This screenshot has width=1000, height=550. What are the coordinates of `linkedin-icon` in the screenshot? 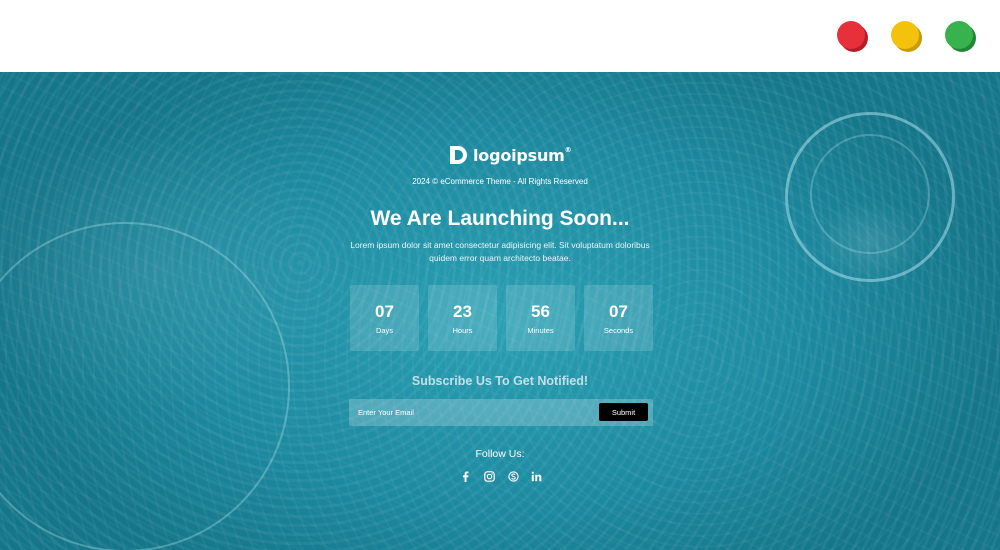 It's located at (536, 476).